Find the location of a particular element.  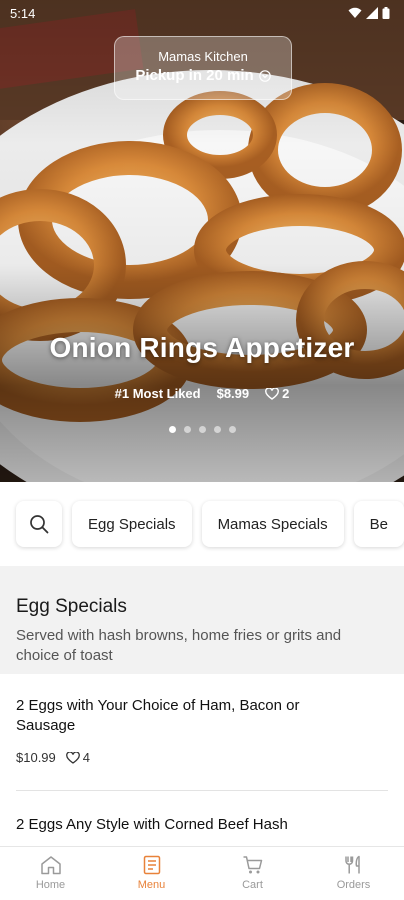

pickup-time: Pickup in 20 min is located at coordinates (203, 75).